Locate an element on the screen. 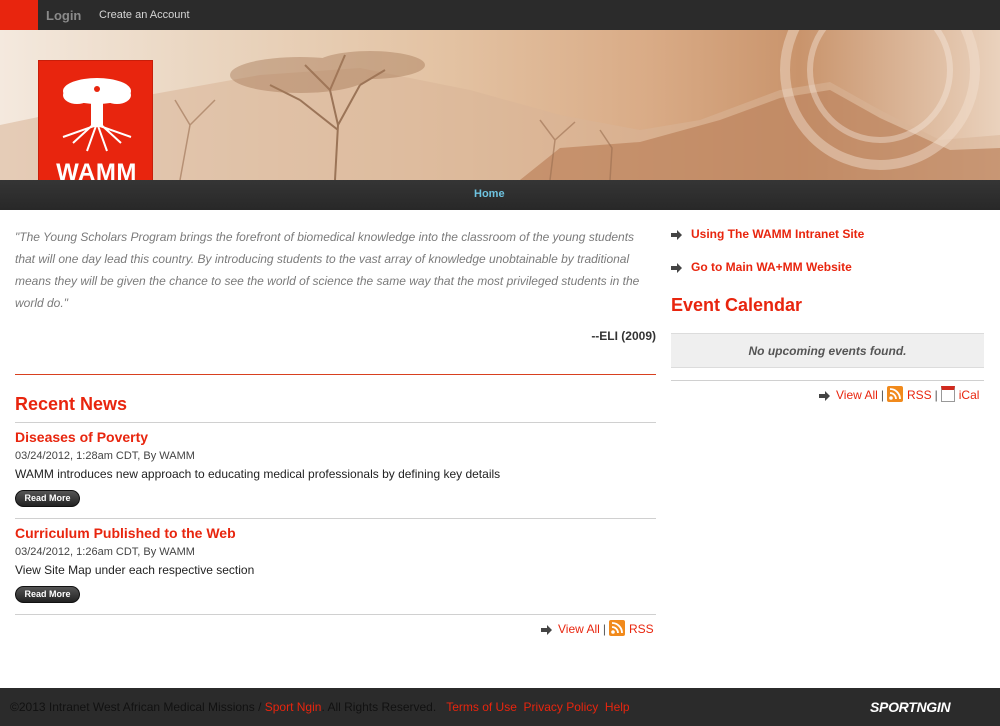 The image size is (1000, 726). nav-home-link: Home is located at coordinates (489, 194).